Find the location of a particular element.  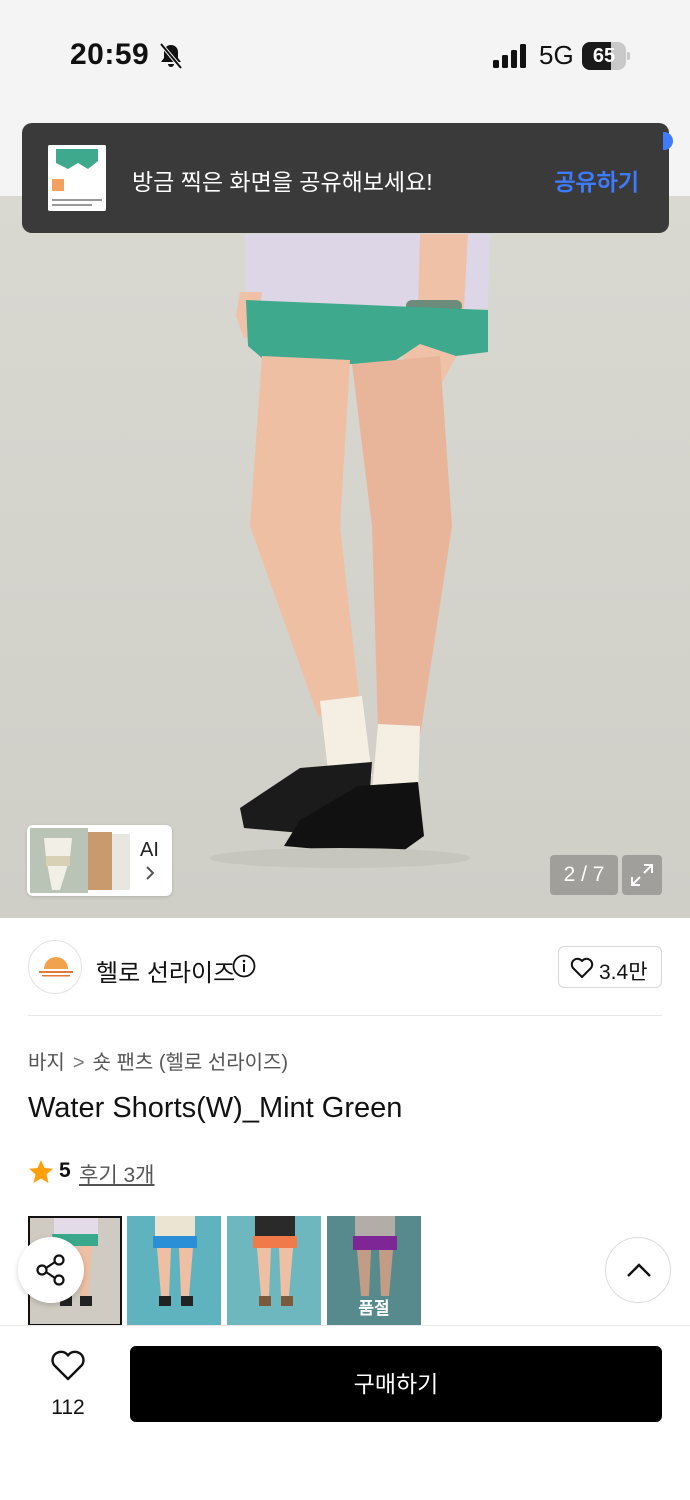

share-button is located at coordinates (51, 1270).